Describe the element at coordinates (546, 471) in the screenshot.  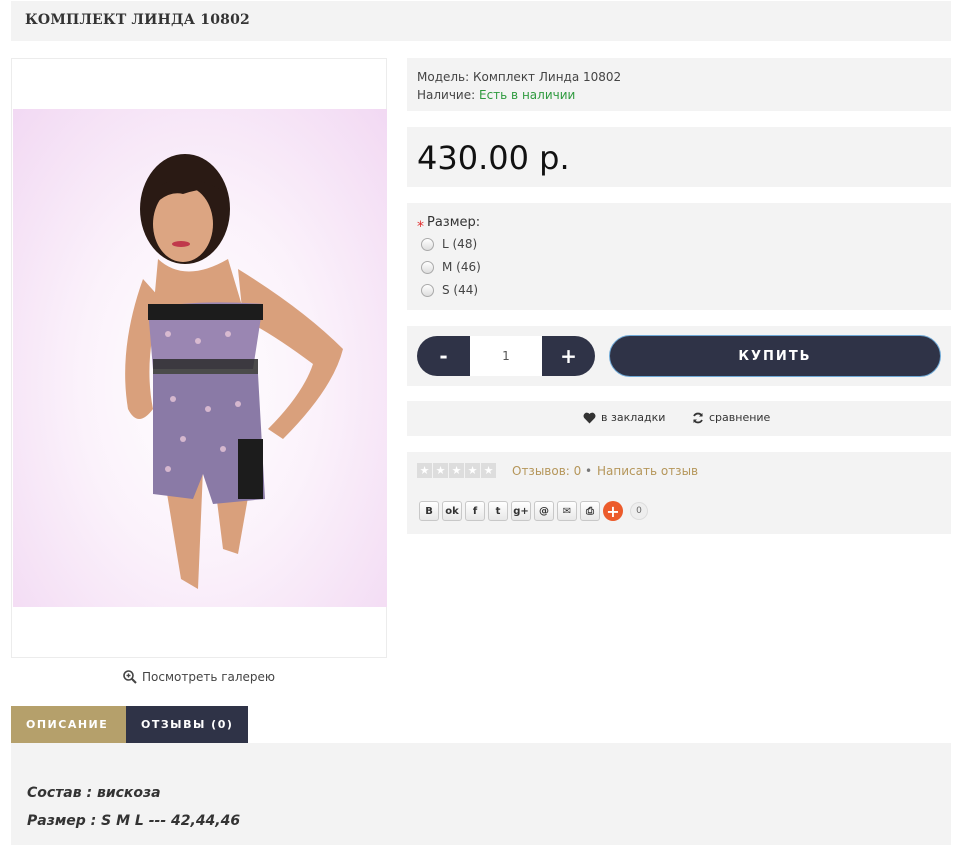
I see `reviews-count-link: Отзывов: 0` at that location.